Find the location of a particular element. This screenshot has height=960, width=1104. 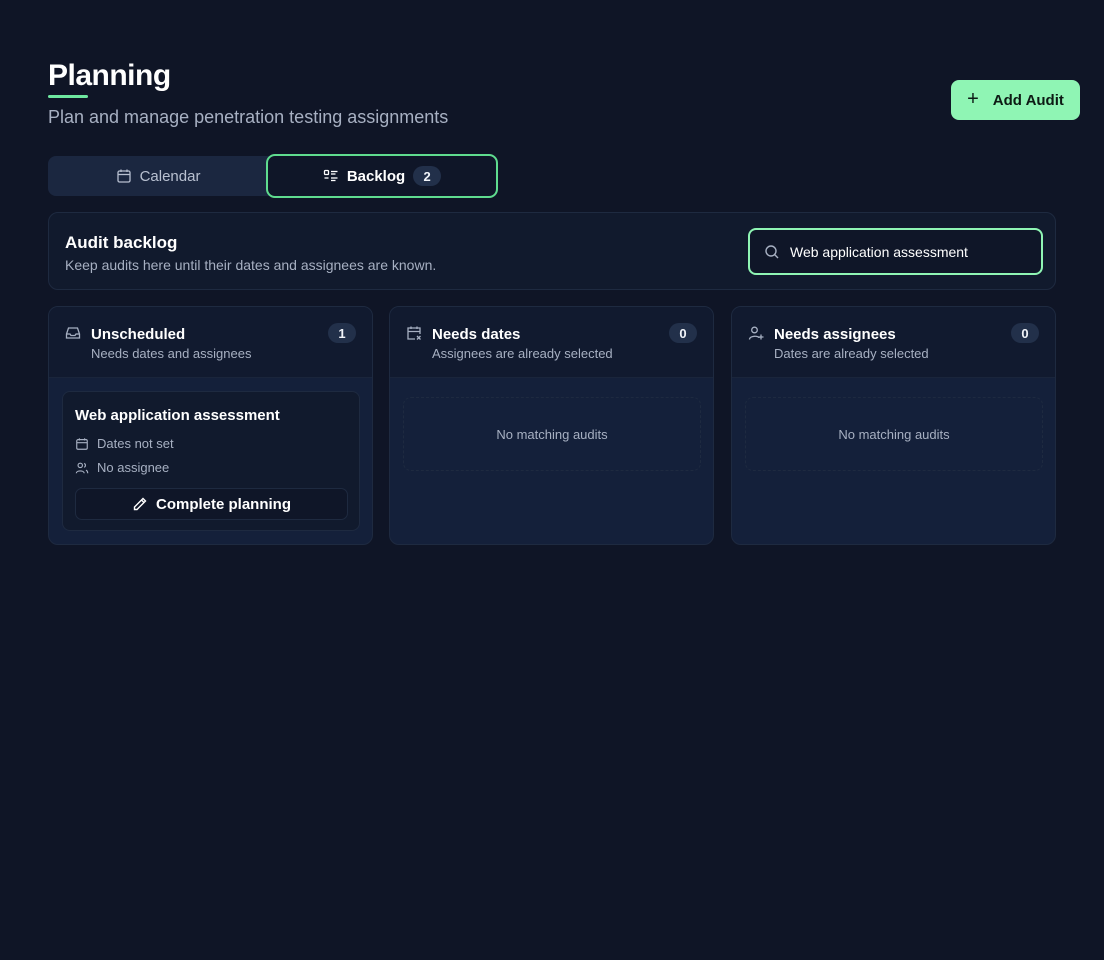

audit-dates: Dates not set is located at coordinates (124, 443).